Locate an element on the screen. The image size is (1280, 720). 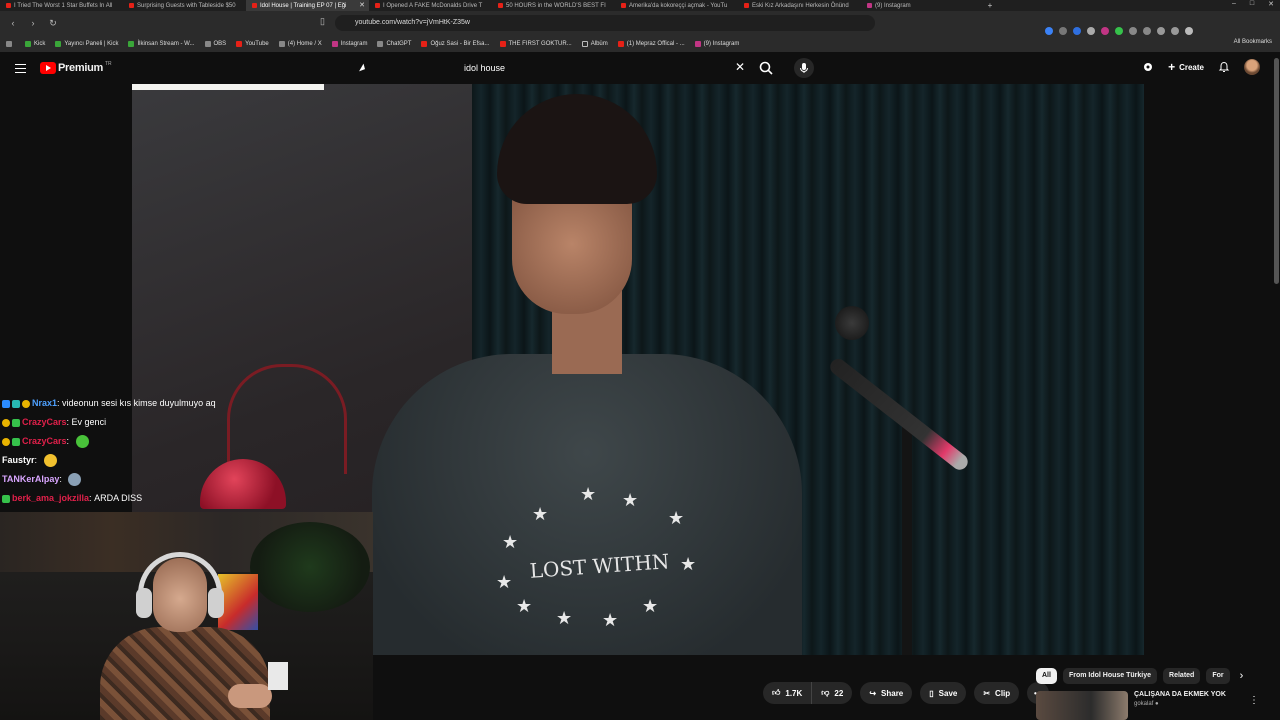
chat-message: berk_ama_jokzilla: ARDA DISS is located at coordinates (187, 498).